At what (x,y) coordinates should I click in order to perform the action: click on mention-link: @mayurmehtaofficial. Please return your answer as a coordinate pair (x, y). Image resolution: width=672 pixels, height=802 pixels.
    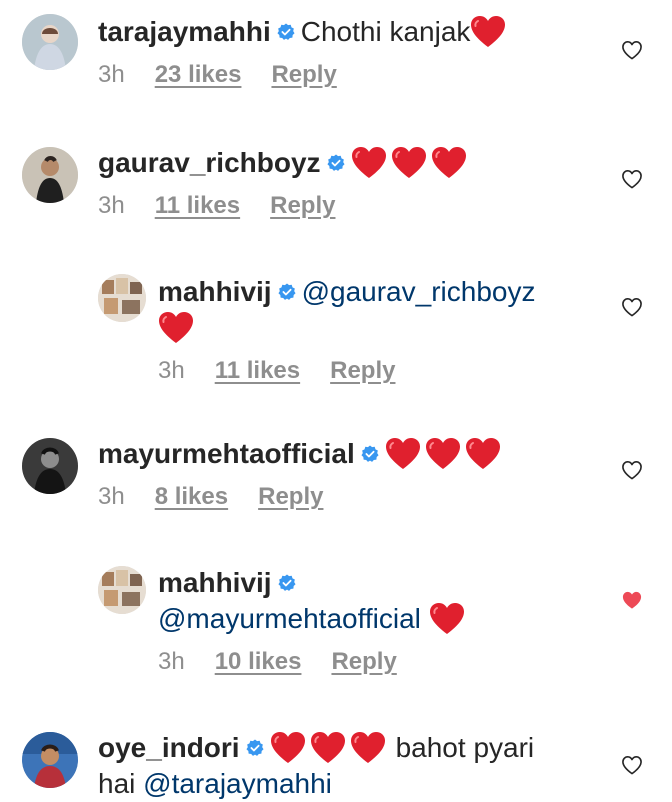
    Looking at the image, I should click on (289, 618).